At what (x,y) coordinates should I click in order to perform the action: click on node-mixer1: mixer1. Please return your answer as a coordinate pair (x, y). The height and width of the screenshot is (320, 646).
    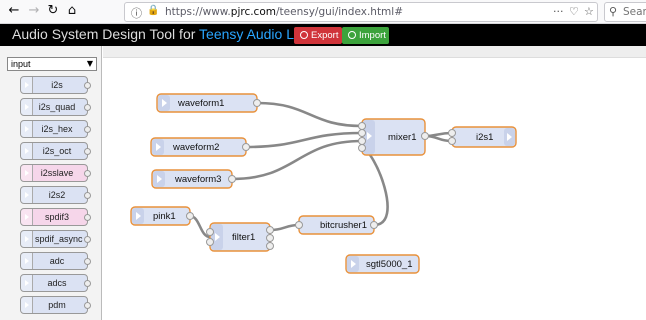
    Looking at the image, I should click on (393, 137).